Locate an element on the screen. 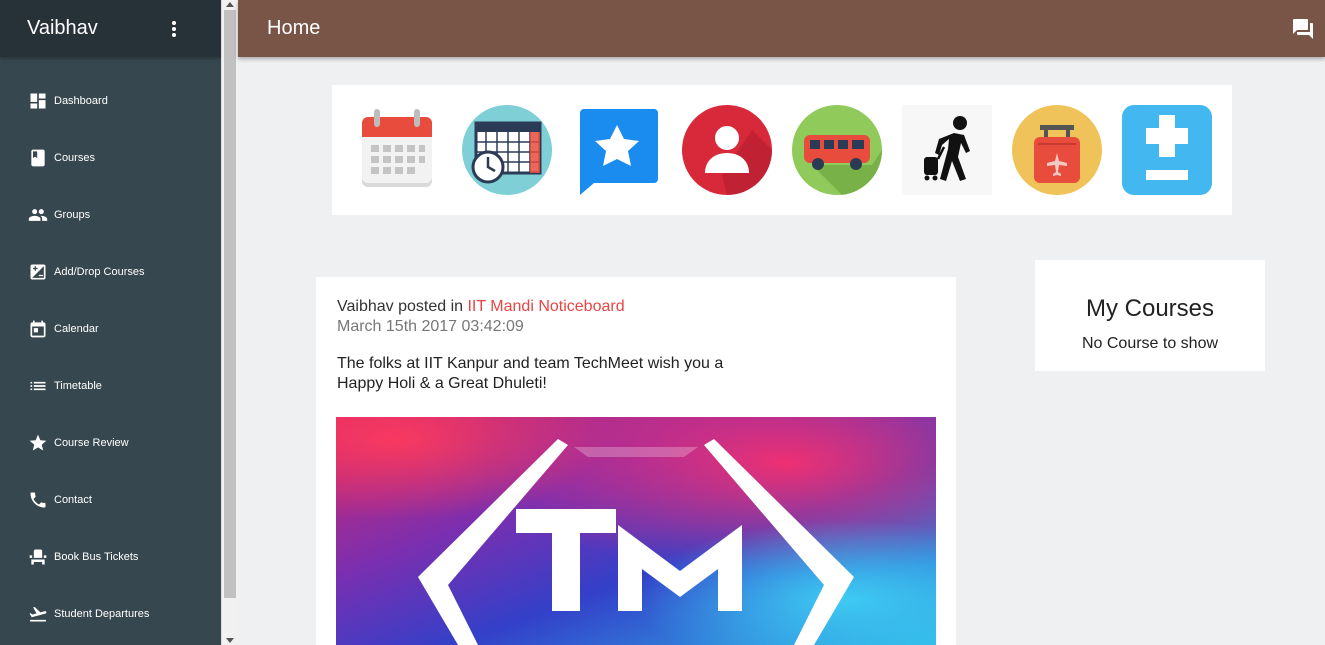  sidebar-item-label: Timetable is located at coordinates (78, 385).